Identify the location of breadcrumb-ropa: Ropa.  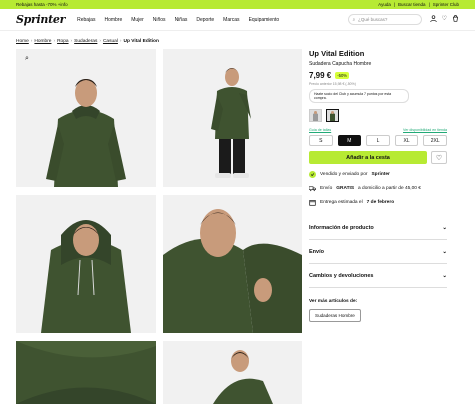
(62, 41).